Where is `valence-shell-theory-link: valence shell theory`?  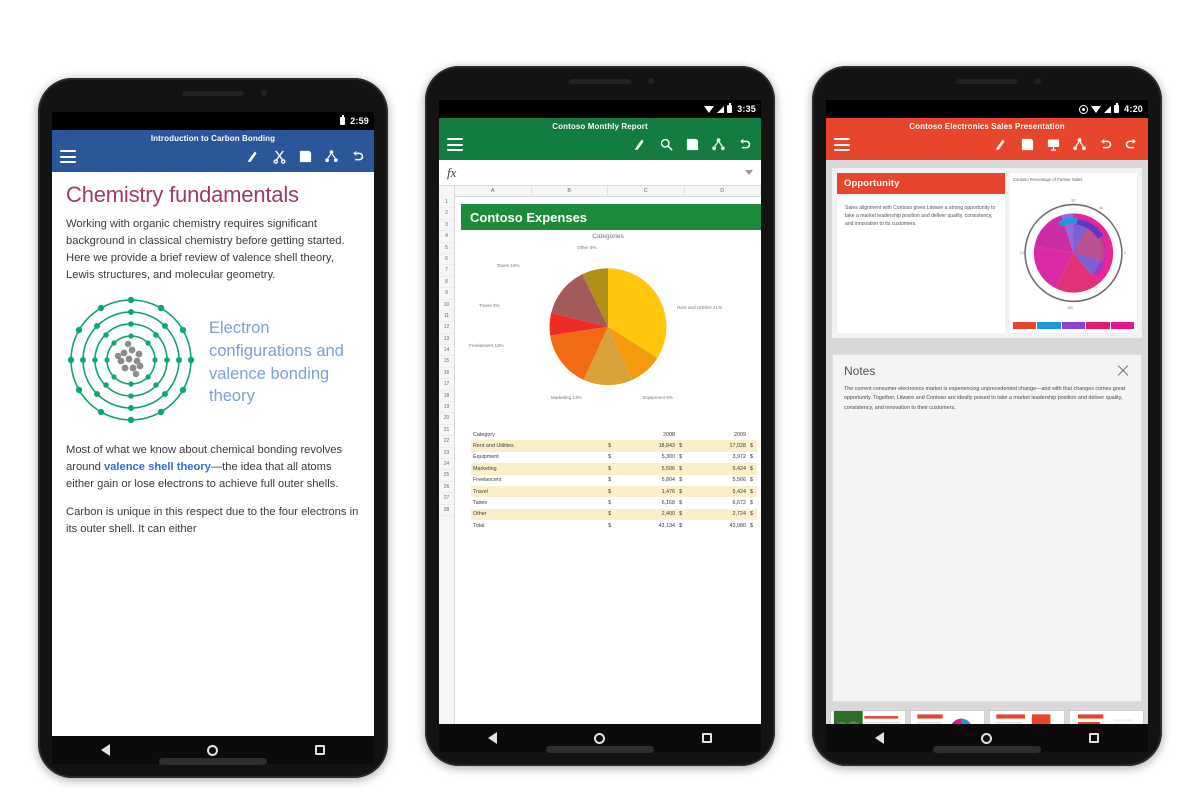 valence-shell-theory-link: valence shell theory is located at coordinates (157, 467).